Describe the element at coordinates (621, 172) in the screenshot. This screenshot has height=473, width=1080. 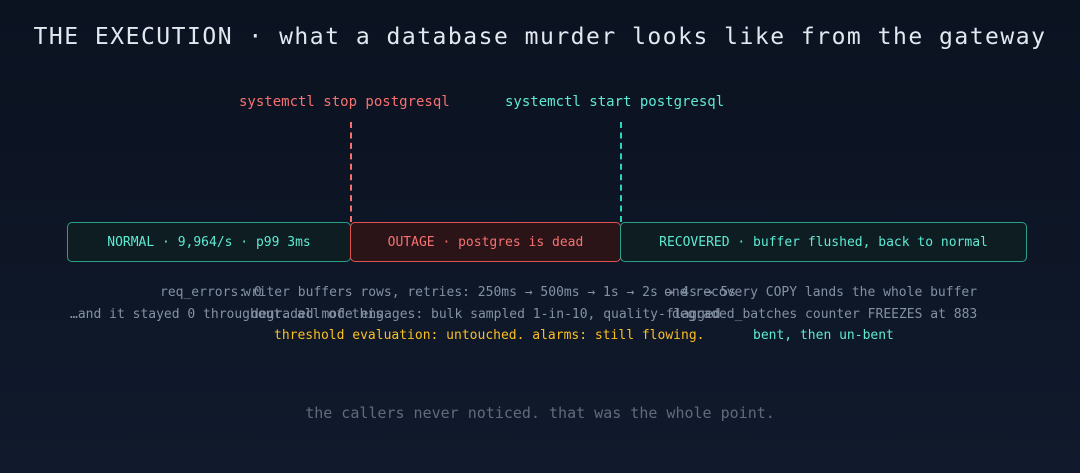
I see `start-marker-line` at that location.